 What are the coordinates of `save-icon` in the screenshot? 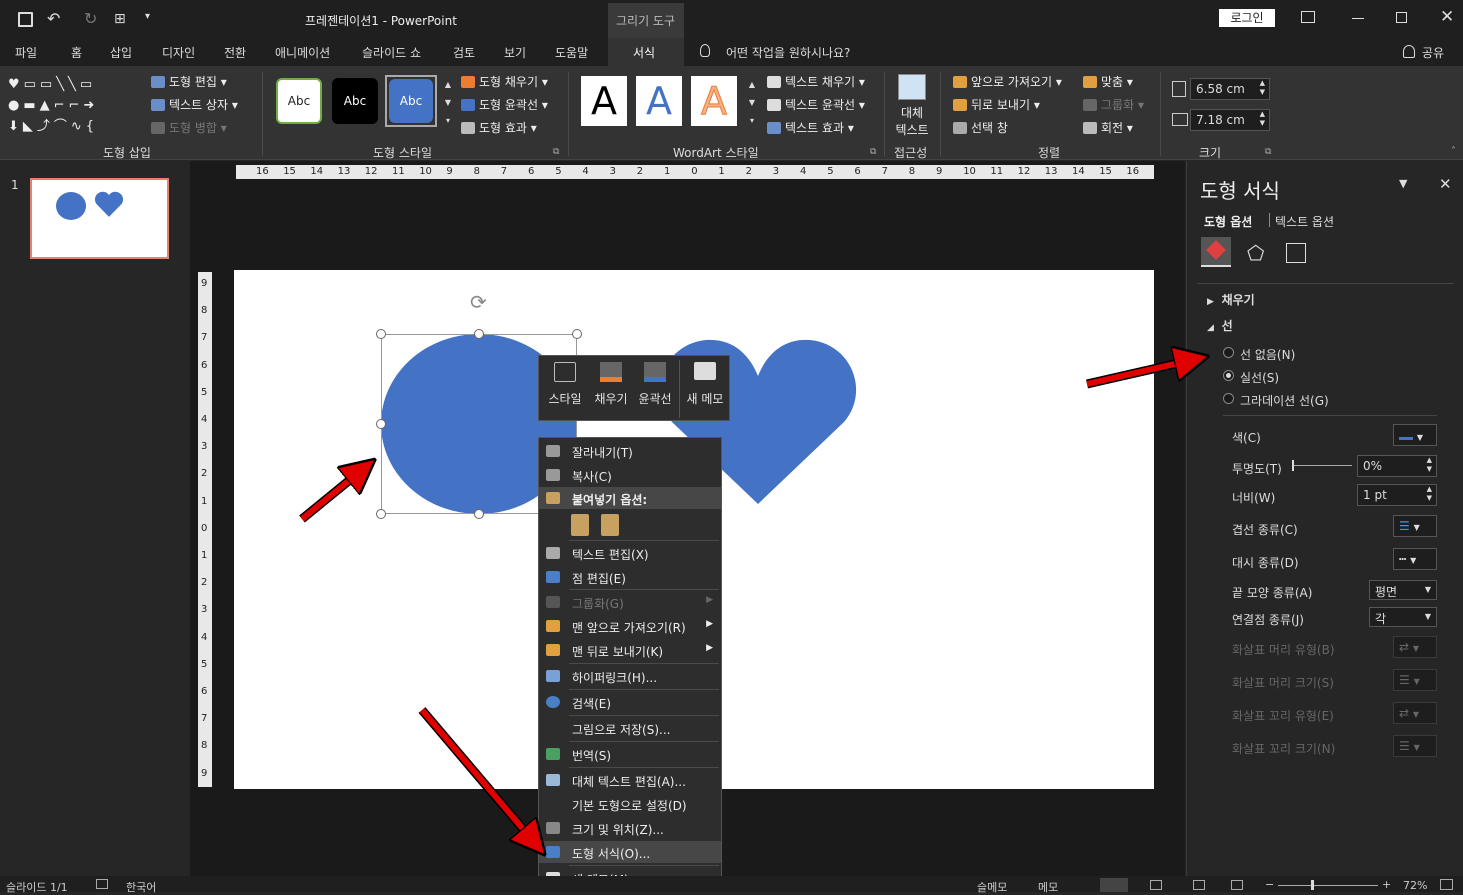 It's located at (25, 19).